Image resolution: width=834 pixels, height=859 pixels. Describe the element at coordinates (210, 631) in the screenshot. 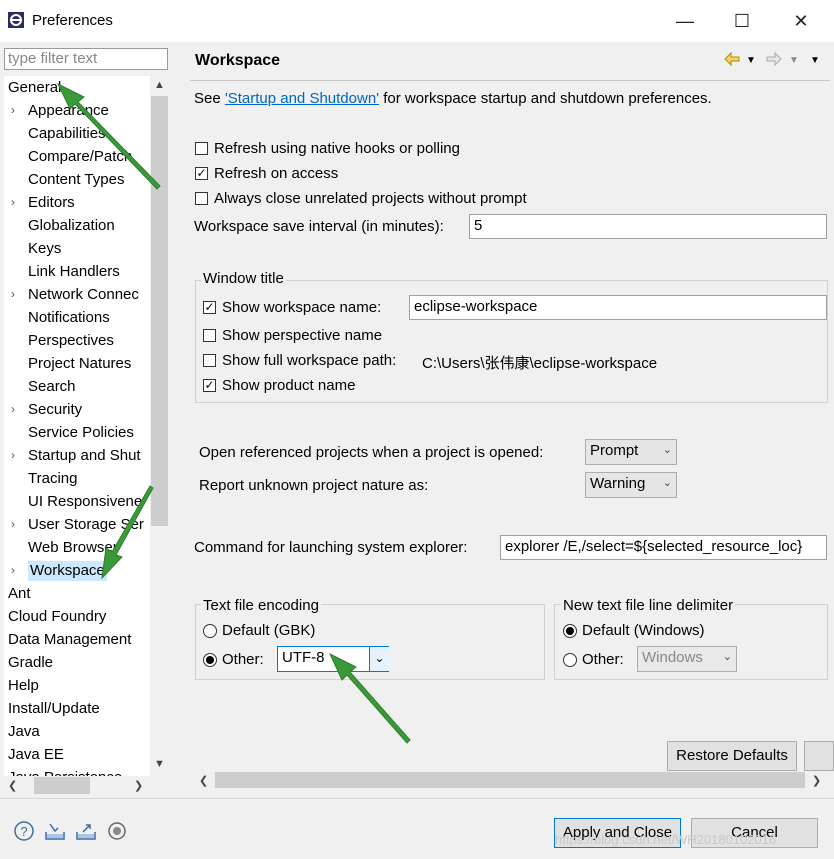

I see `encoding-default-radio` at that location.